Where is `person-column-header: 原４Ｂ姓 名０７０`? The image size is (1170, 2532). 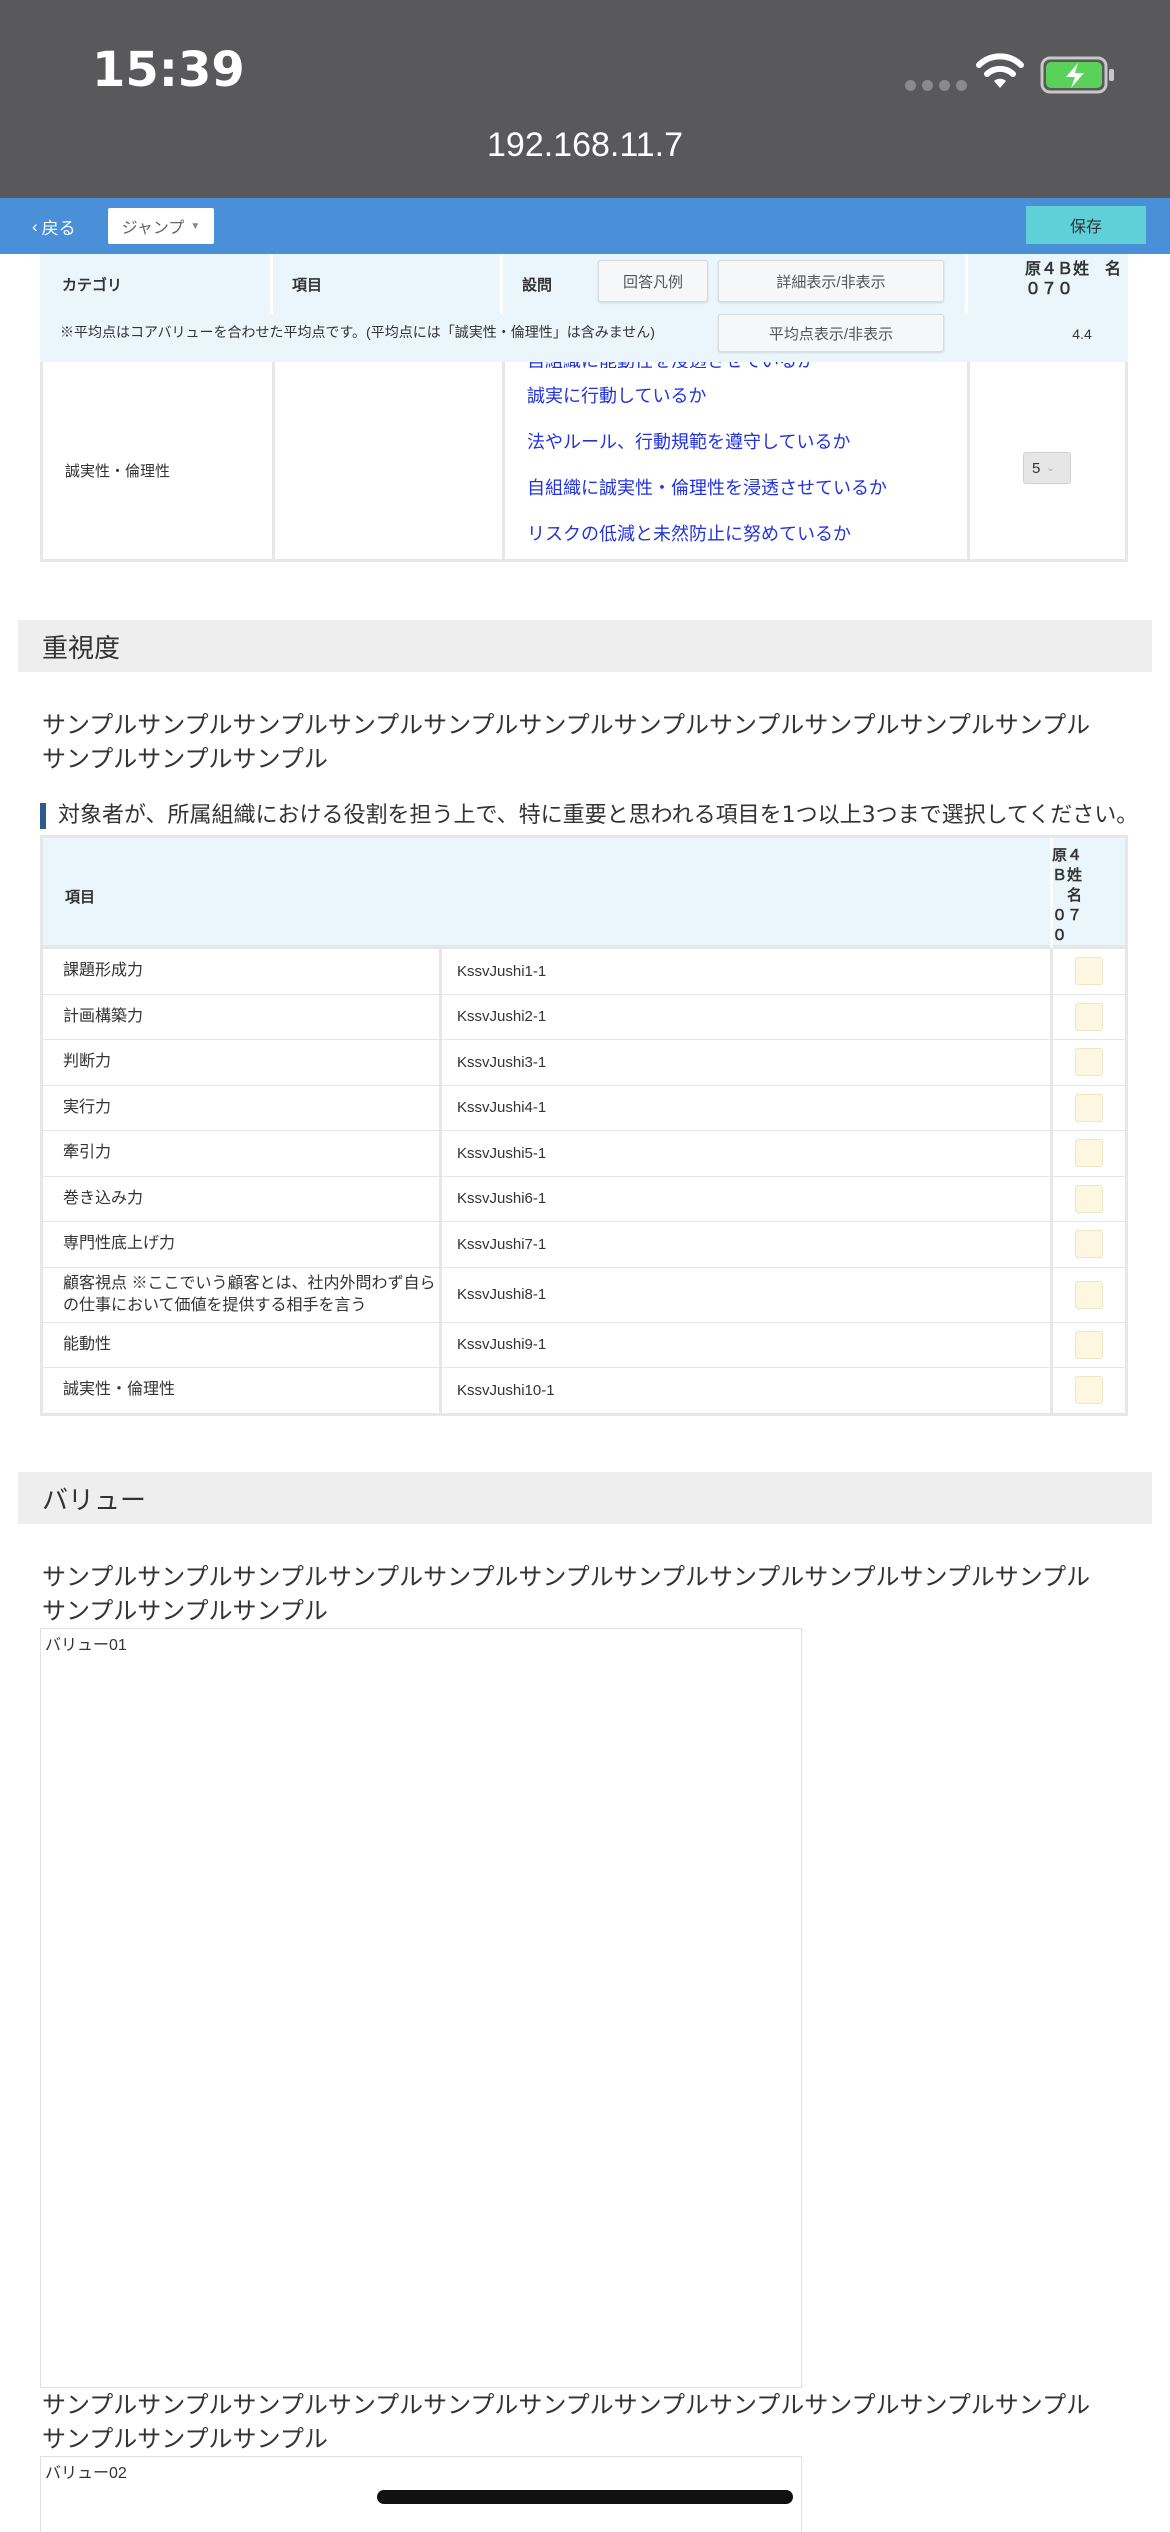 person-column-header: 原４Ｂ姓 名０７０ is located at coordinates (1073, 279).